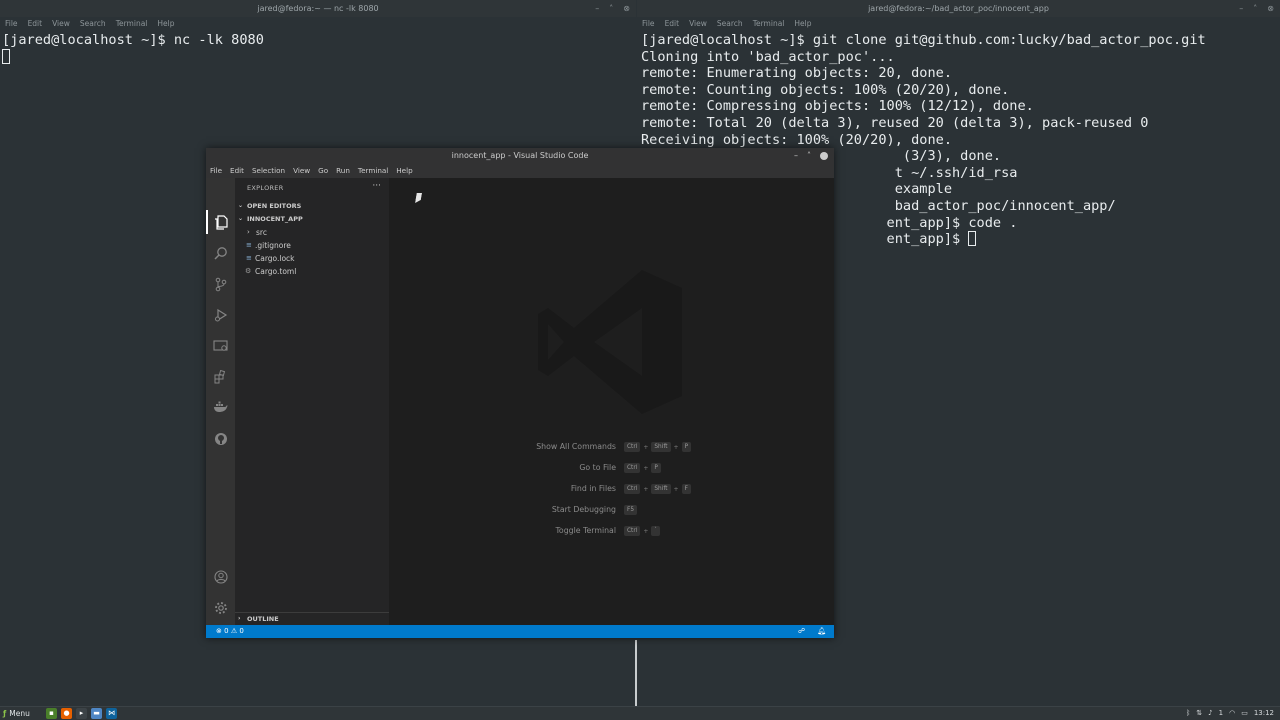  I want to click on left-terminal-output: [jared@localhost ~]$ nc -lk 8080, so click(133, 48).